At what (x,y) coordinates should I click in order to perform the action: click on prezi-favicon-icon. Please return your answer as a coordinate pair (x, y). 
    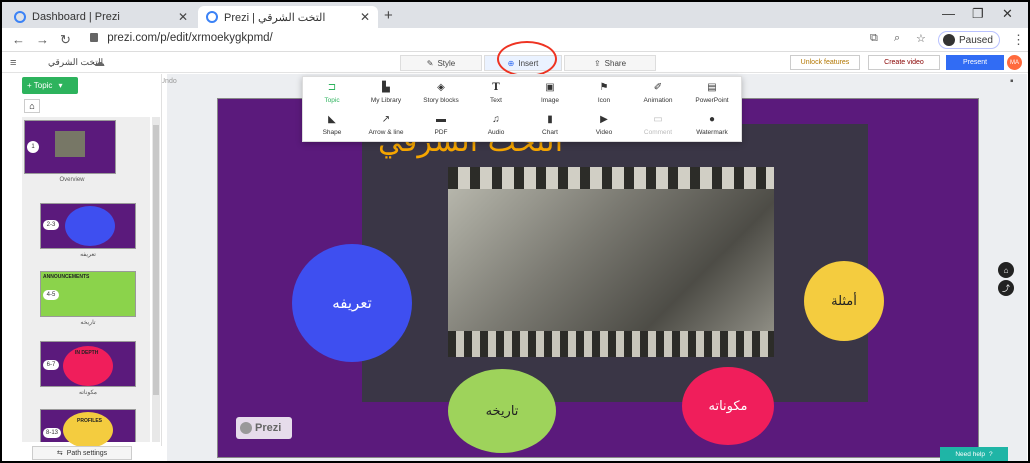
    Looking at the image, I should click on (212, 17).